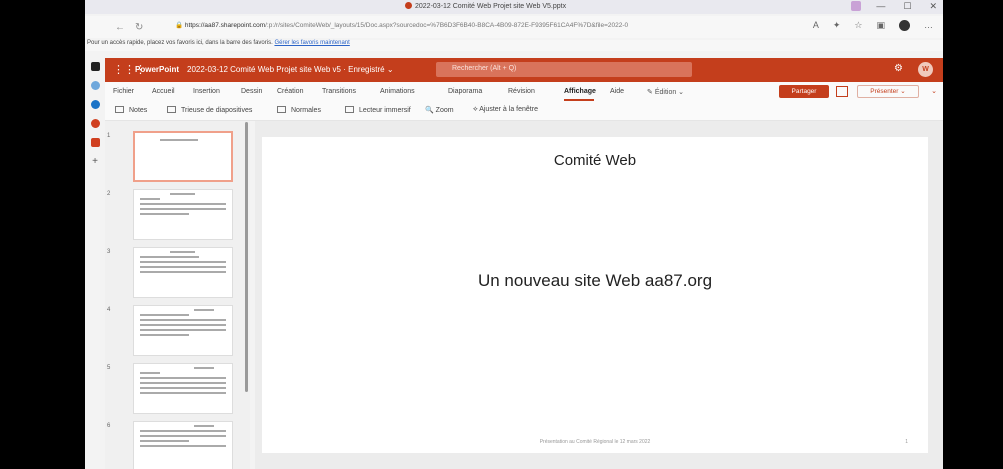 This screenshot has width=1003, height=469. I want to click on tab-affichage: Affichage, so click(580, 91).